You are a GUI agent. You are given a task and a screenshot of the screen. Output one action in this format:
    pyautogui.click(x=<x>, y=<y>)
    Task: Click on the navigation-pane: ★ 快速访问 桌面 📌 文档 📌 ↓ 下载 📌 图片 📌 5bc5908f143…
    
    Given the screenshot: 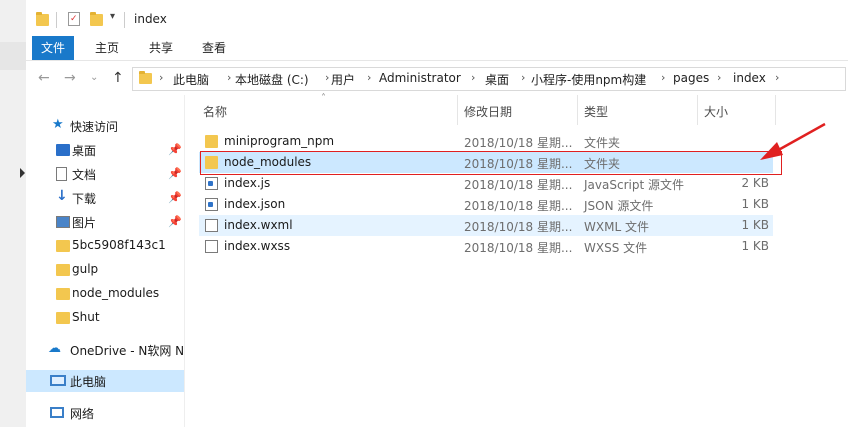 What is the action you would take?
    pyautogui.click(x=105, y=261)
    